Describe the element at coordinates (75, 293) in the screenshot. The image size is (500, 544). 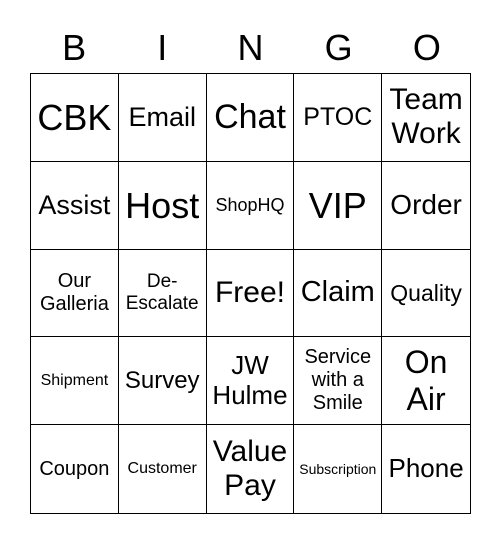
I see `bingo-cell: Our Galleria` at that location.